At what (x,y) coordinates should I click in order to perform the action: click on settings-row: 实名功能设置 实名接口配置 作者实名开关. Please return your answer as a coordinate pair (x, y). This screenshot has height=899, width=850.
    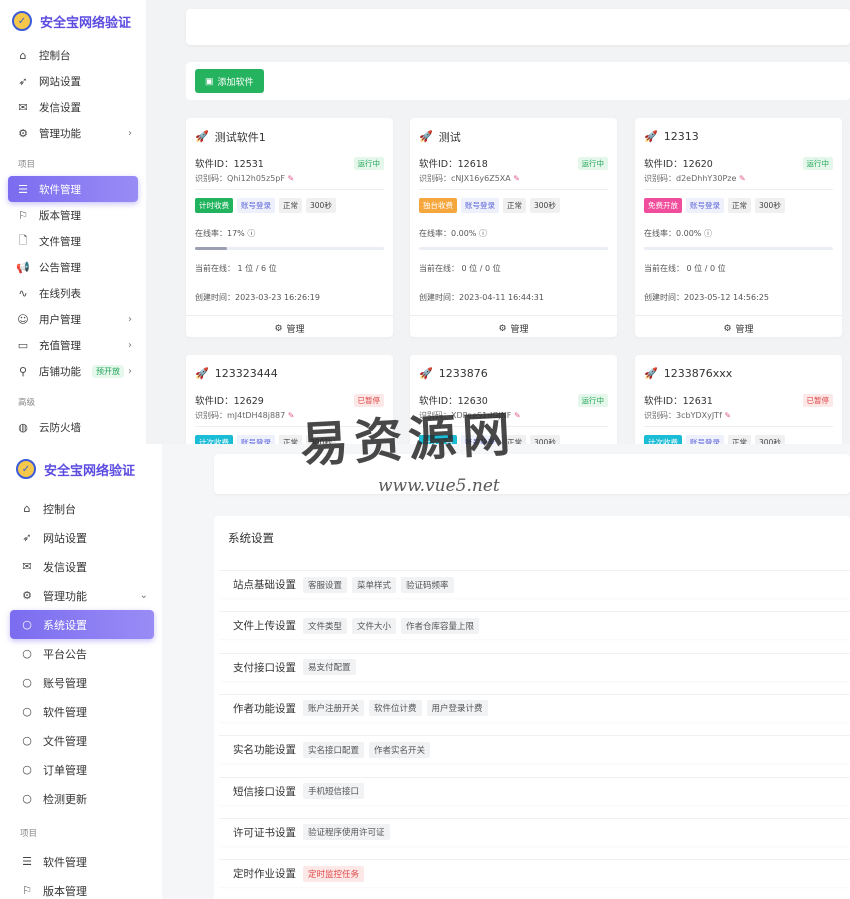
    Looking at the image, I should click on (534, 749).